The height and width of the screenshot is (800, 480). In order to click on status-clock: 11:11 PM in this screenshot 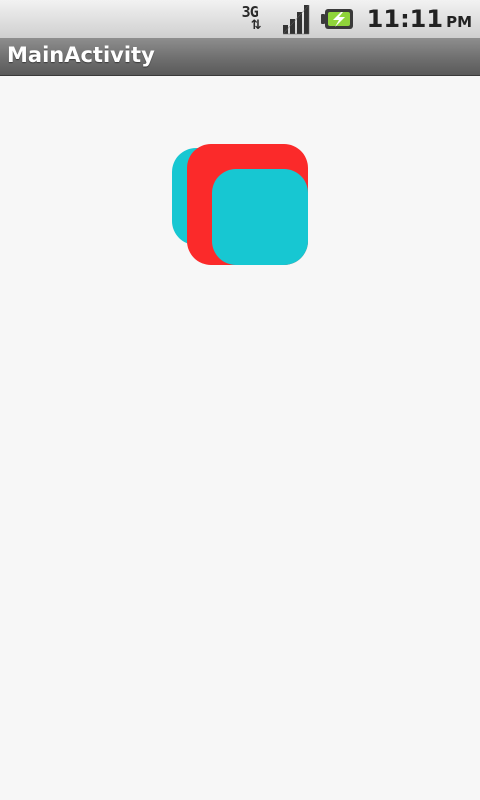, I will do `click(419, 19)`.